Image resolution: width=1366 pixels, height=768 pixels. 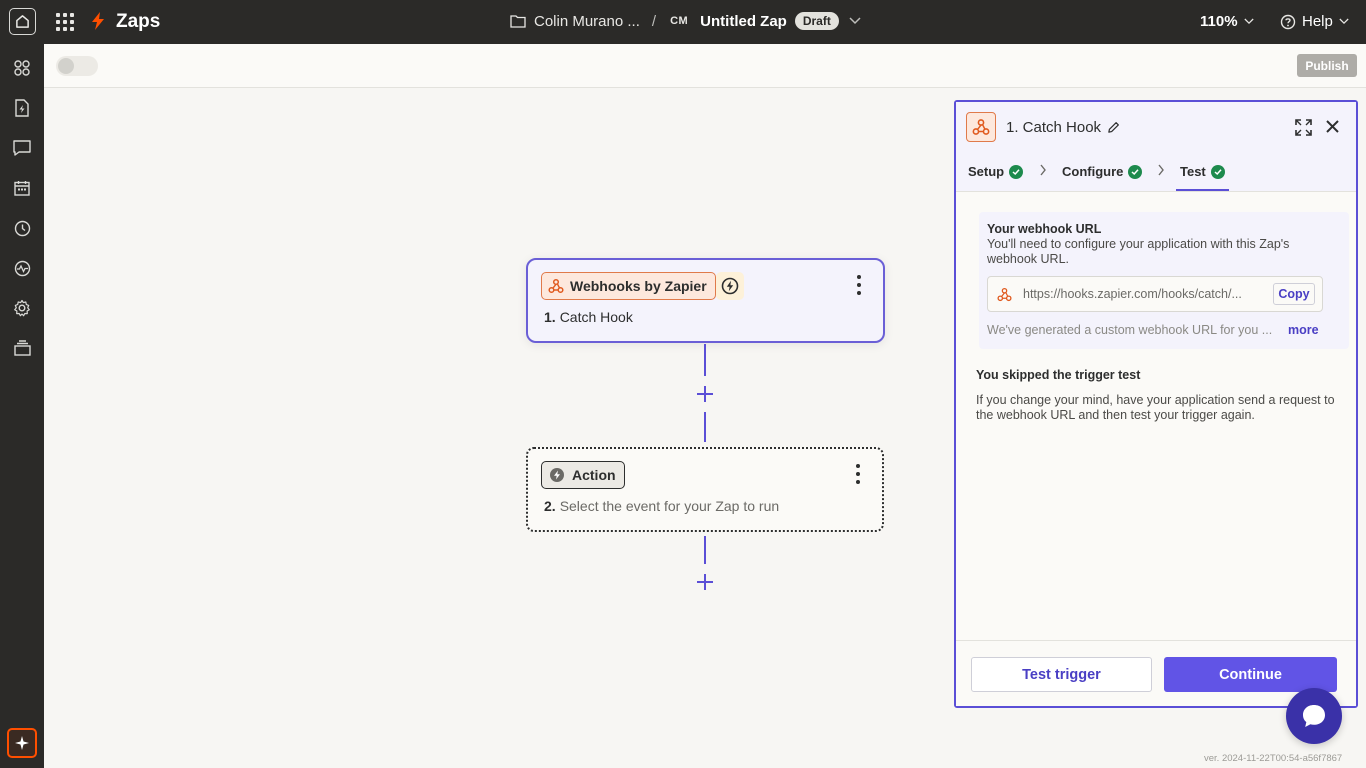 What do you see at coordinates (596, 317) in the screenshot?
I see `step-title: Catch Hook` at bounding box center [596, 317].